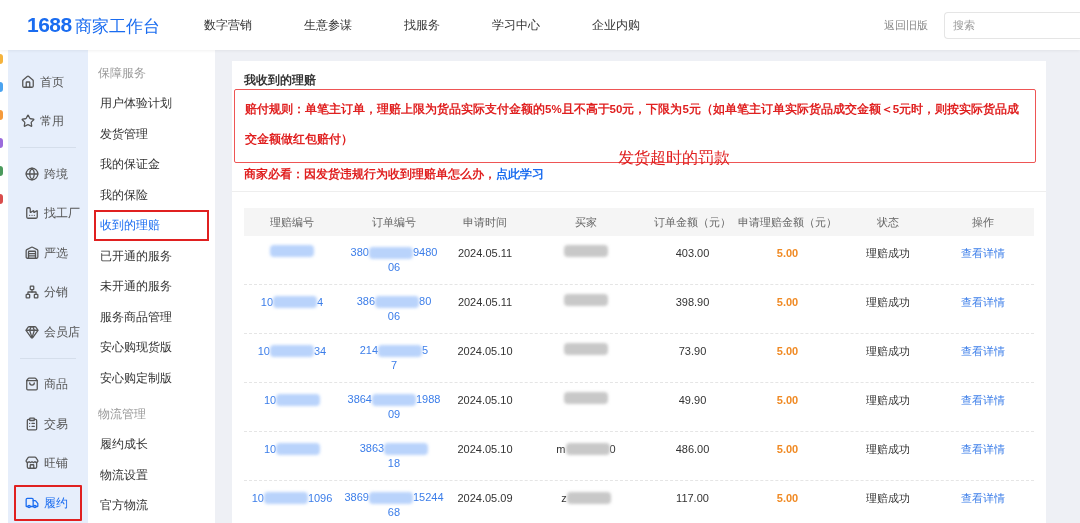  What do you see at coordinates (151, 286) in the screenshot?
I see `sub-nav-item: 未开通的服务` at bounding box center [151, 286].